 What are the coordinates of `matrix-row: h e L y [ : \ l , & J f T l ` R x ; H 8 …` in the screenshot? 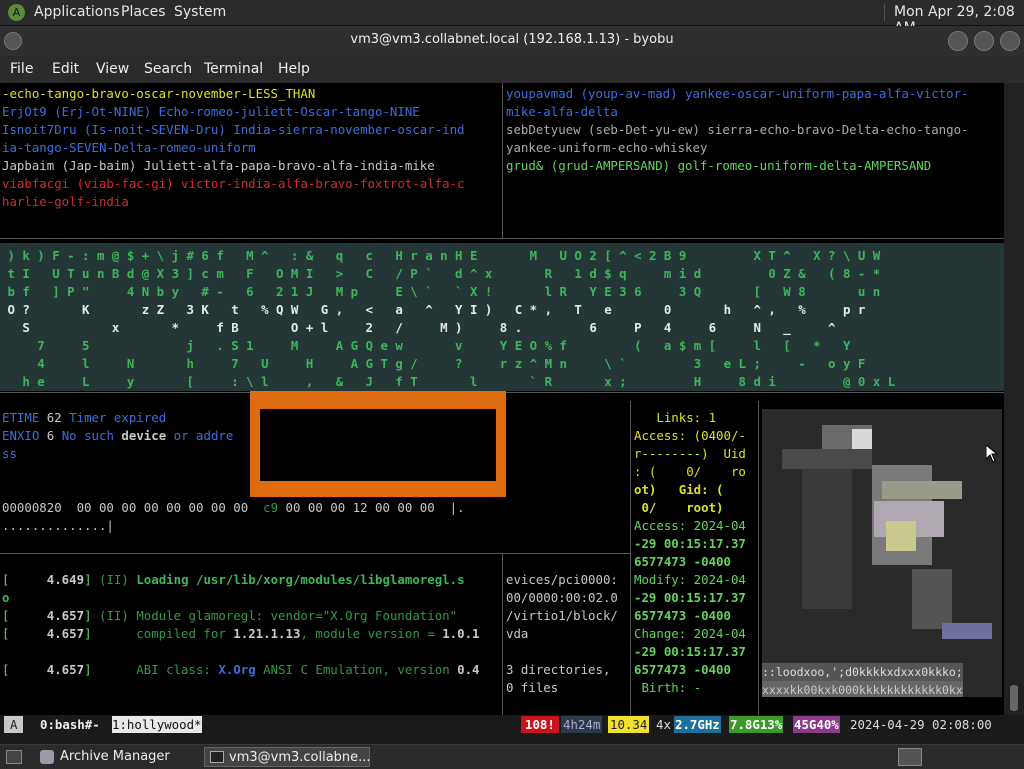 It's located at (448, 381).